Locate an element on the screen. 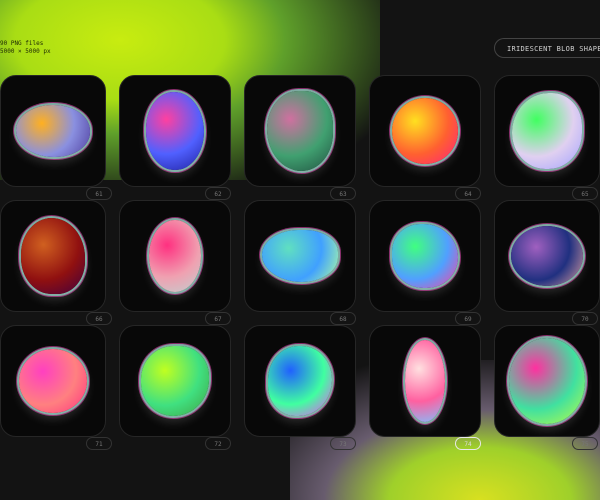  item-number-badge: 72 is located at coordinates (218, 443).